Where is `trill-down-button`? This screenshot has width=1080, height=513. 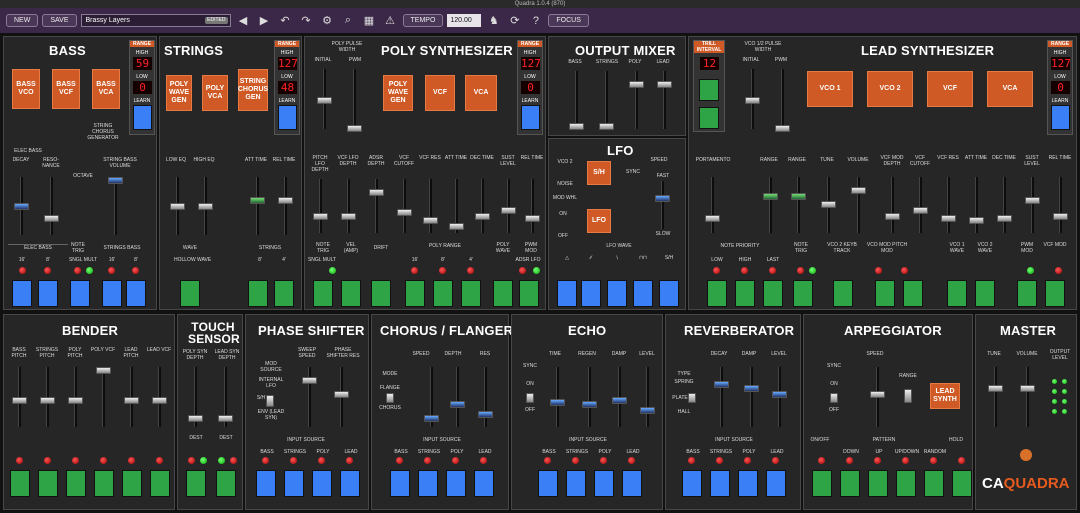 trill-down-button is located at coordinates (709, 118).